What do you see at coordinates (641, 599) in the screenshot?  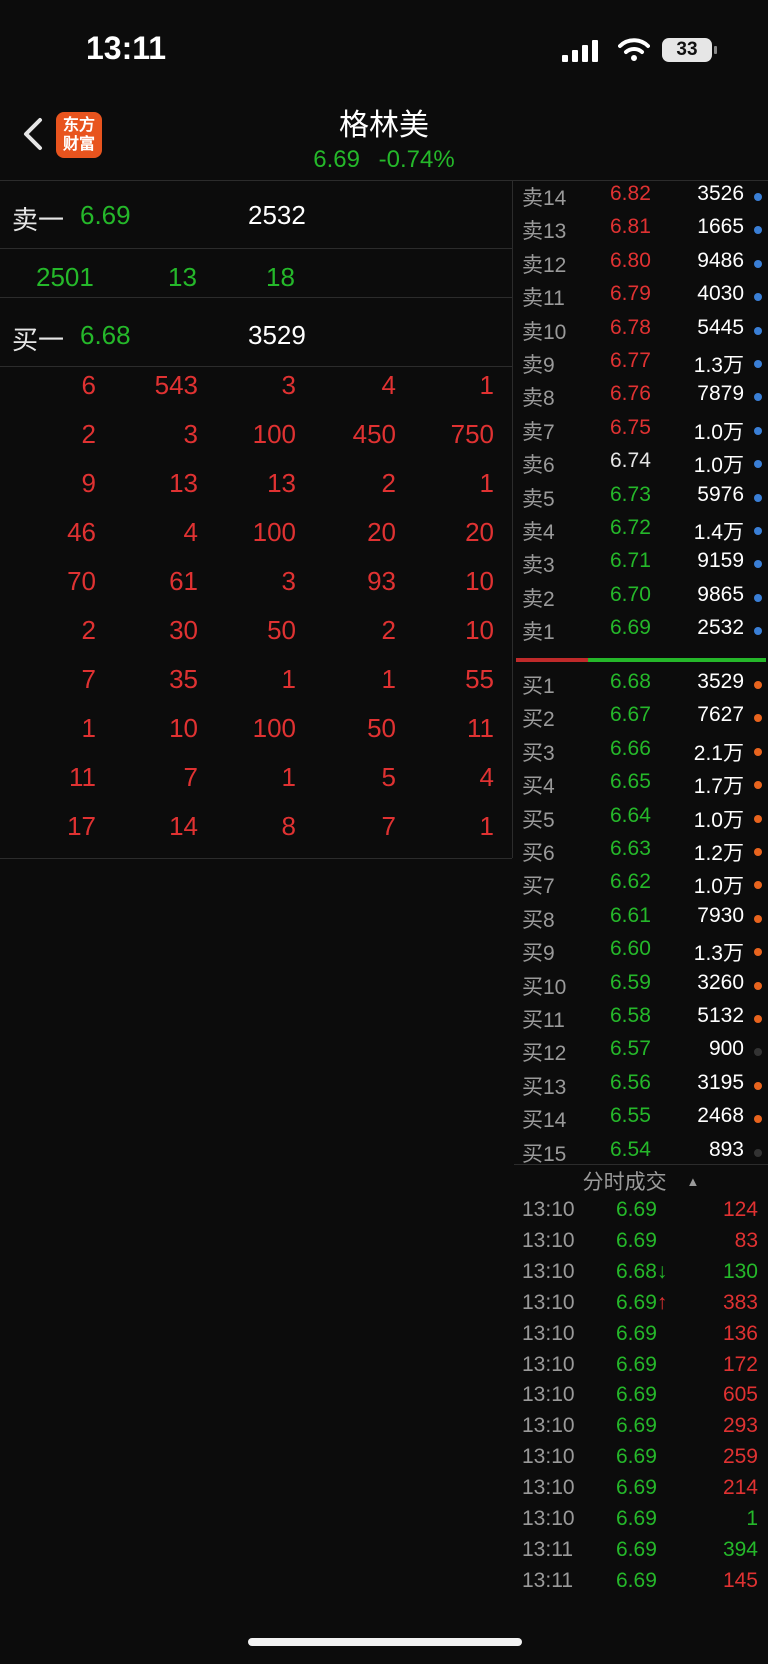 I see `ask-level-row: 卖2 6.70 9865` at bounding box center [641, 599].